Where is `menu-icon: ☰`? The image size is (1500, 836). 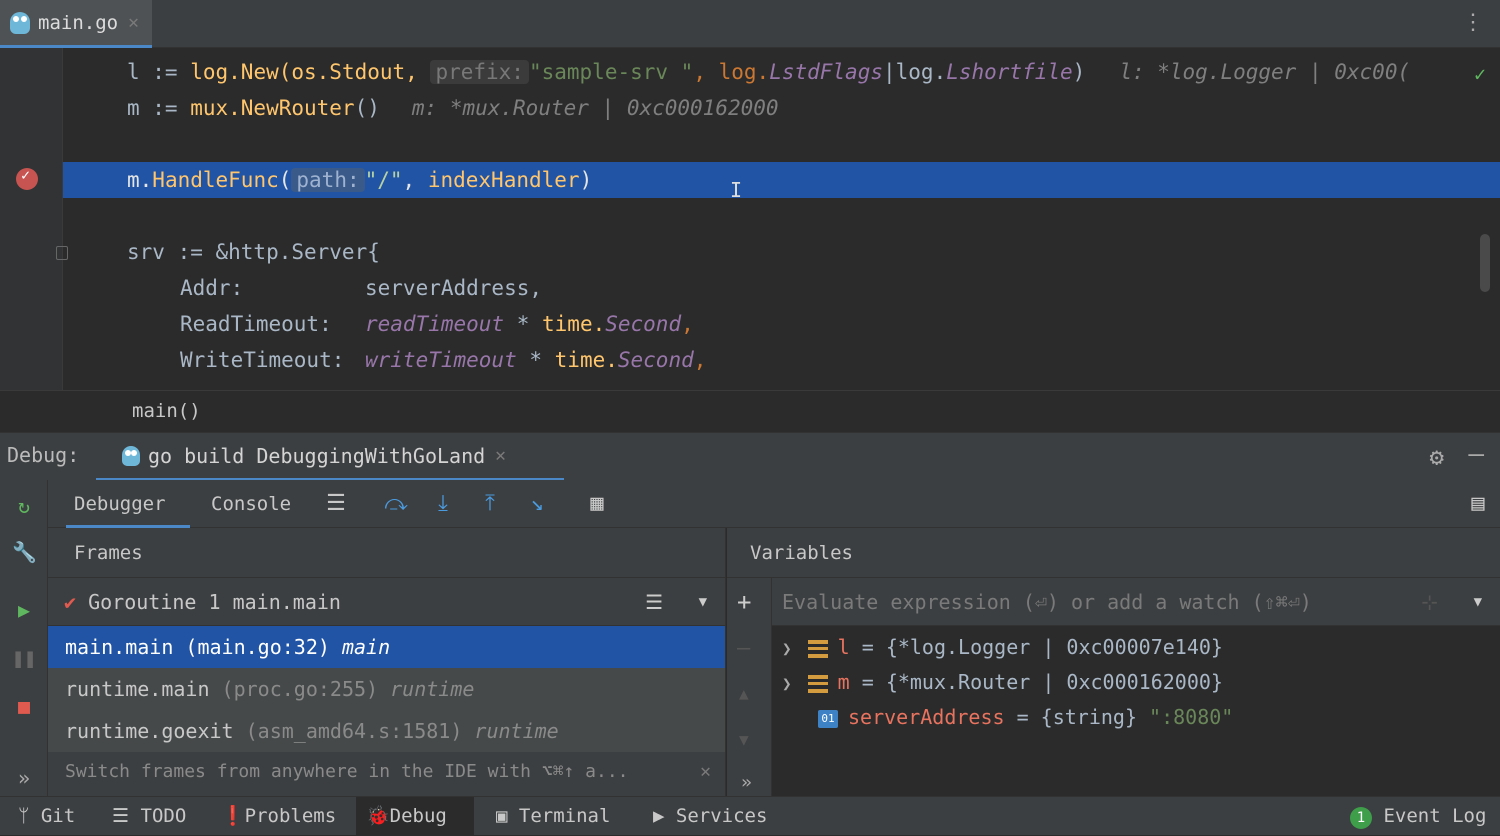 menu-icon: ☰ is located at coordinates (336, 504).